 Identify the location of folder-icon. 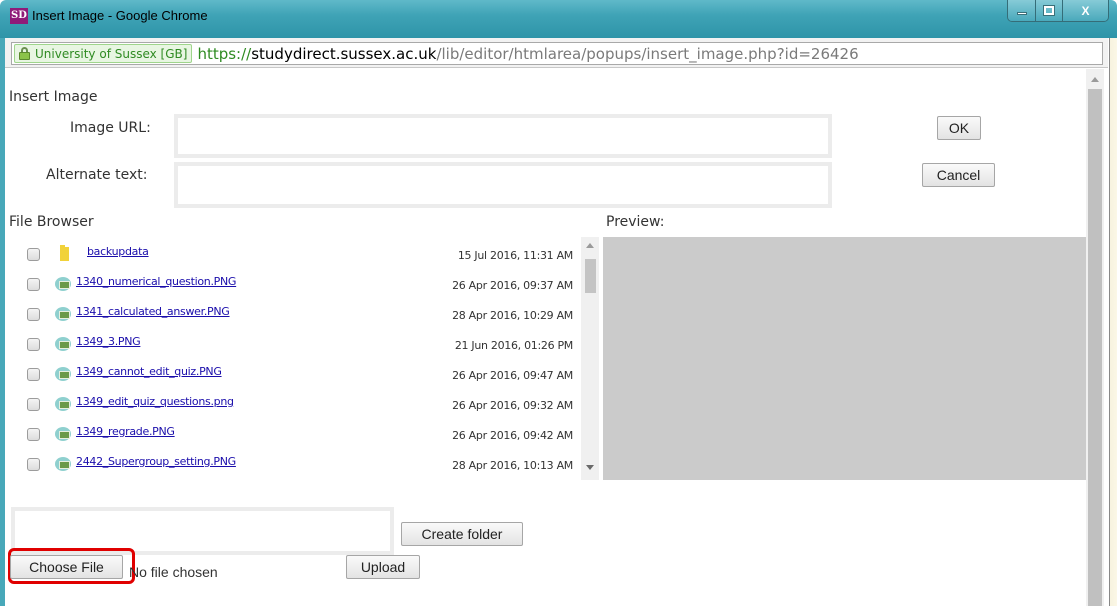
(64, 253).